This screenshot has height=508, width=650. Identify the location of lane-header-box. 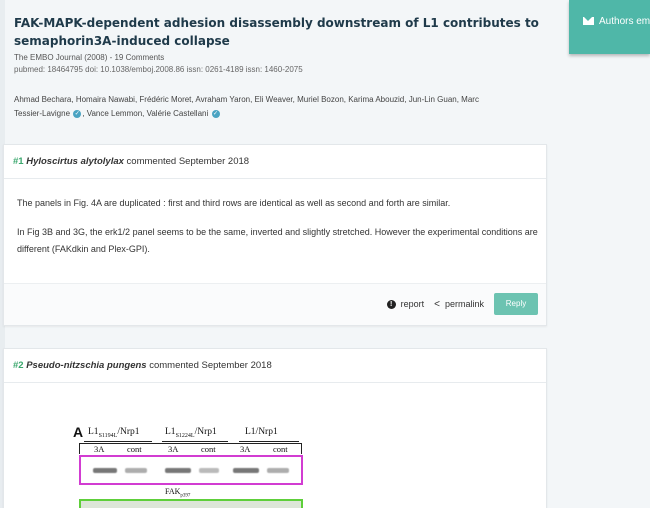
(190, 448).